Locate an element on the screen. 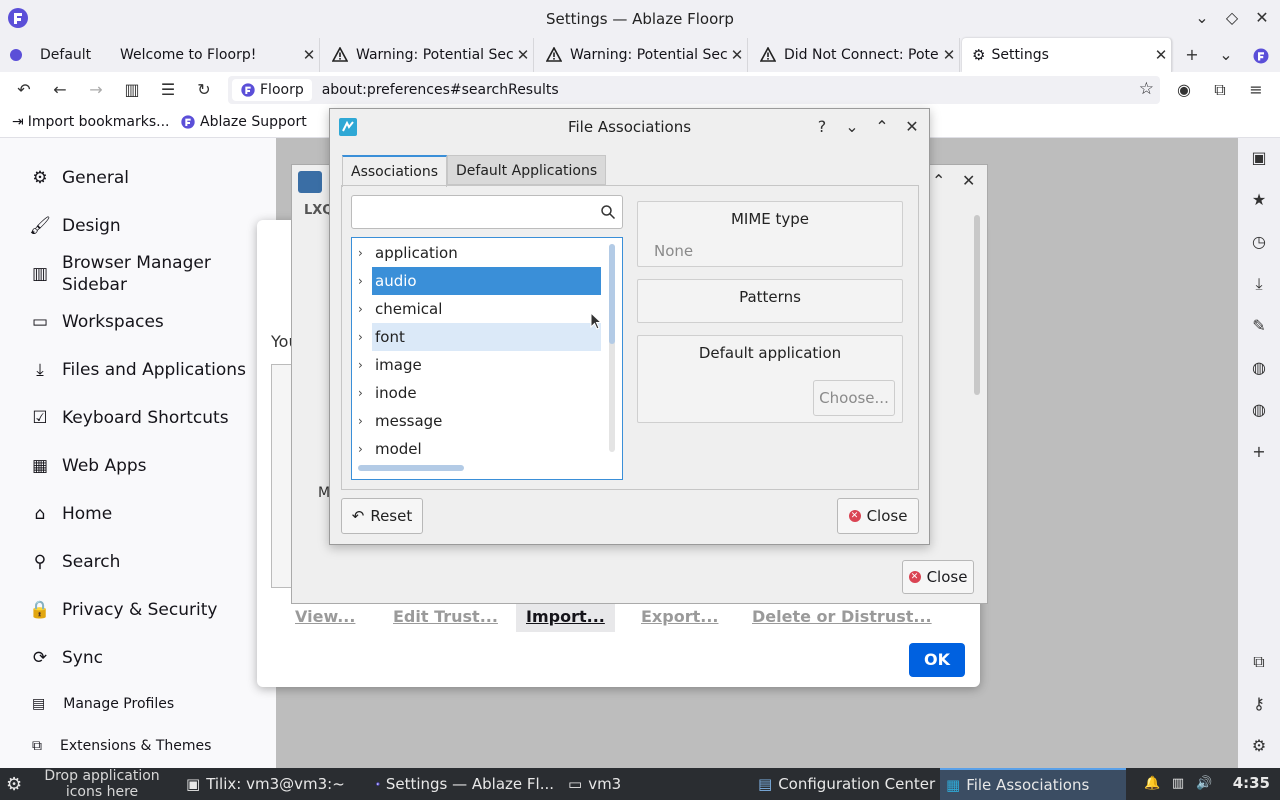  maximize-button: ⌃ is located at coordinates (882, 127).